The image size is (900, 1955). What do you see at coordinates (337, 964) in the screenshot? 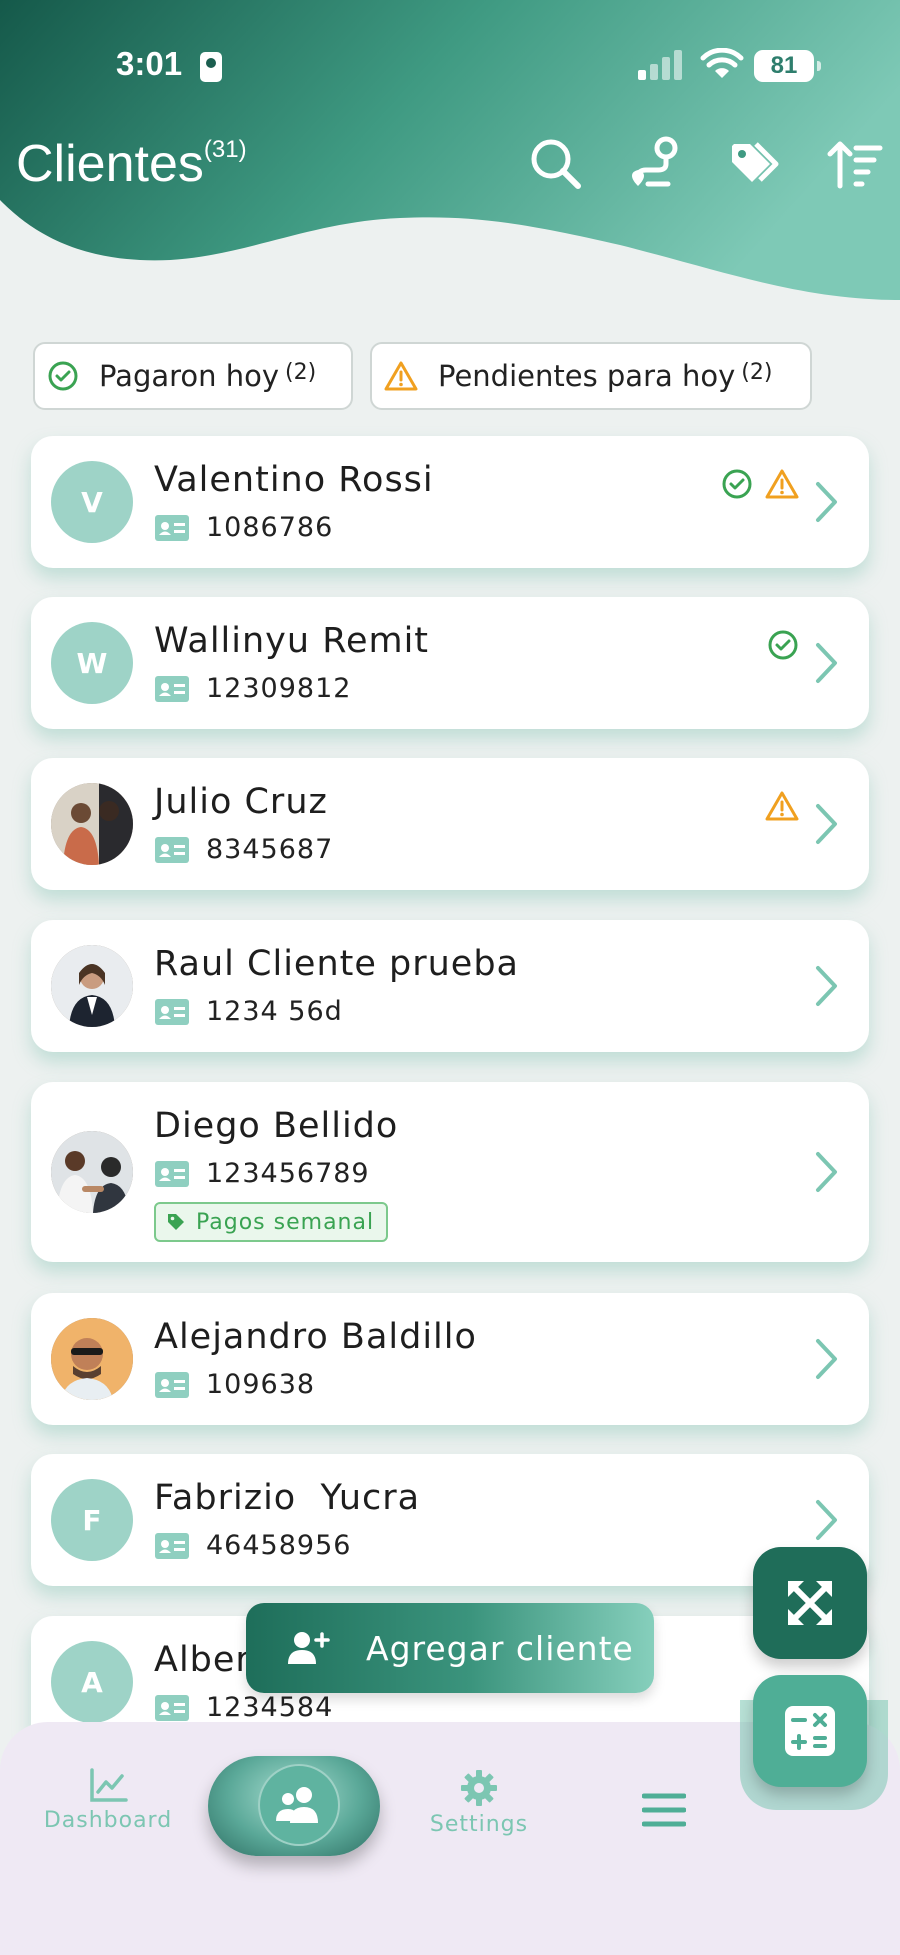
I see `client-name: Raul Cliente prueba` at bounding box center [337, 964].